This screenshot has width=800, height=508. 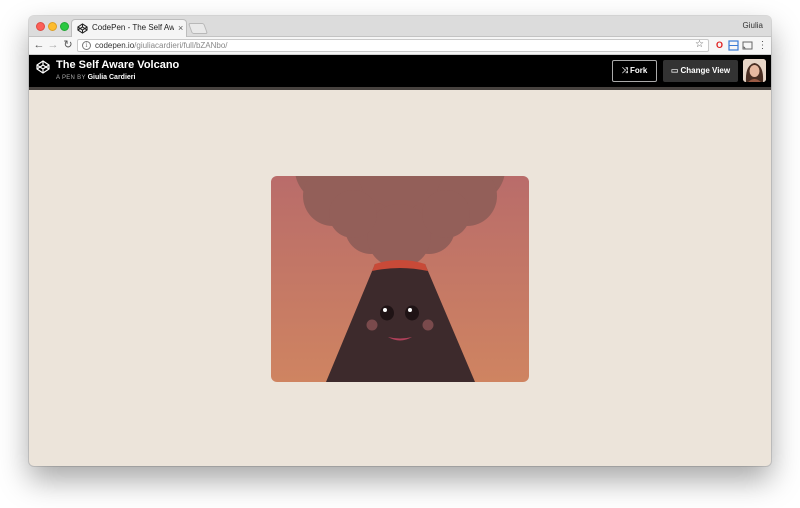 What do you see at coordinates (71, 78) in the screenshot?
I see `pen-author-prefix: A PEN BY` at bounding box center [71, 78].